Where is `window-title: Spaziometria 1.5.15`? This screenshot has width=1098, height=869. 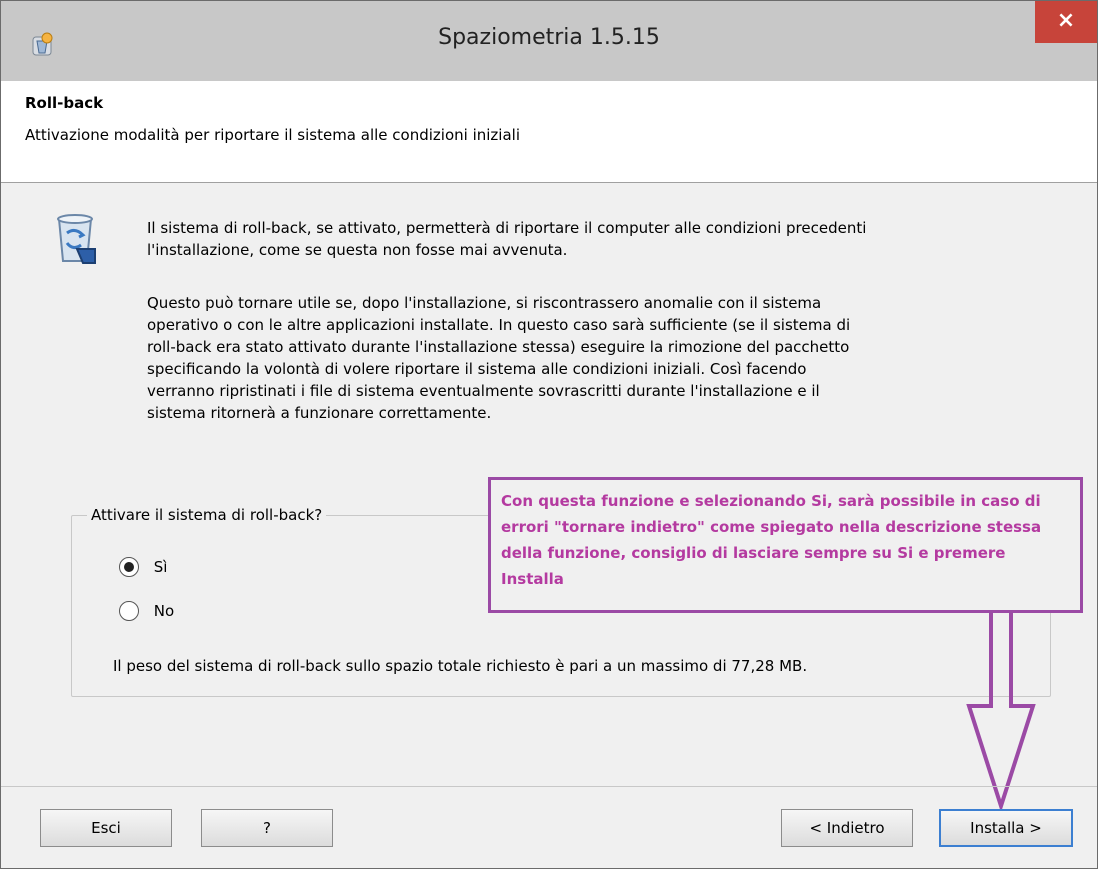 window-title: Spaziometria 1.5.15 is located at coordinates (549, 37).